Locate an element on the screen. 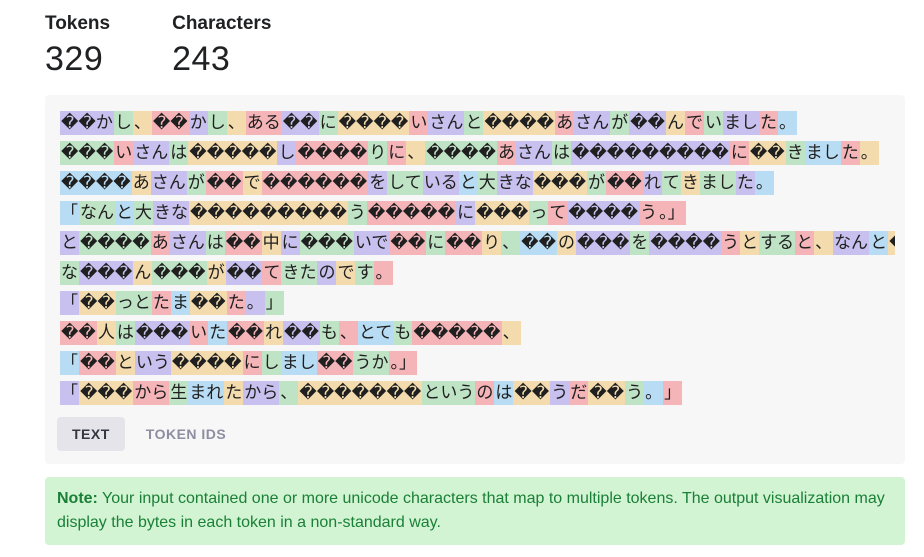  characters-count: 243 is located at coordinates (201, 59).